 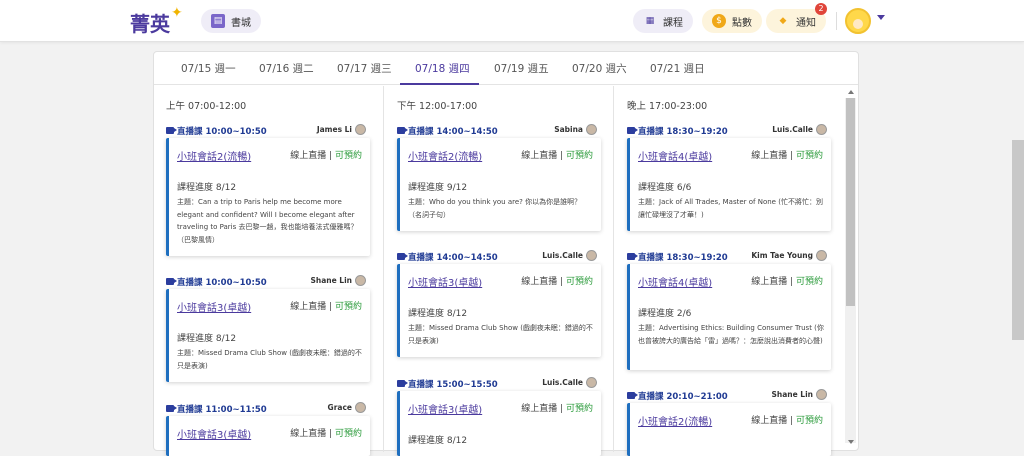 I want to click on course-progress: 課程進度 2/6, so click(x=665, y=314).